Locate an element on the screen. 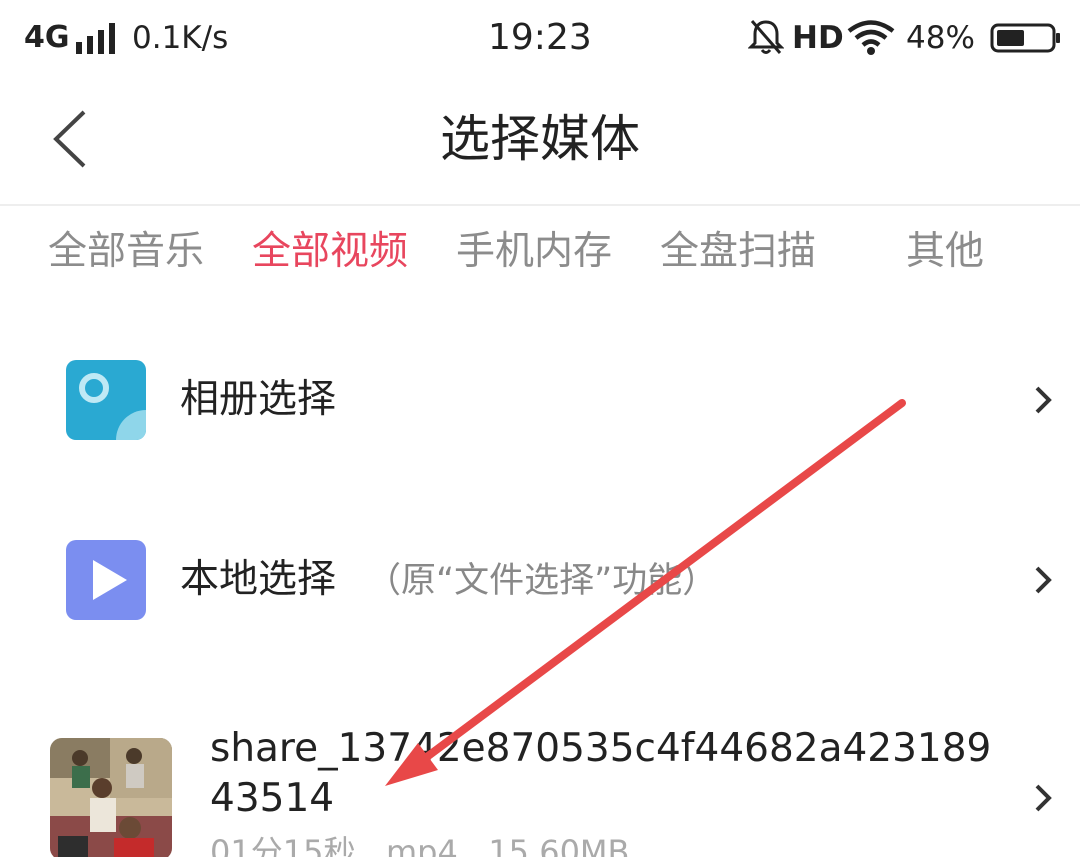 Image resolution: width=1080 pixels, height=857 pixels. status-bar: 4G 0.1K/s 19:23 HD 48% is located at coordinates (540, 38).